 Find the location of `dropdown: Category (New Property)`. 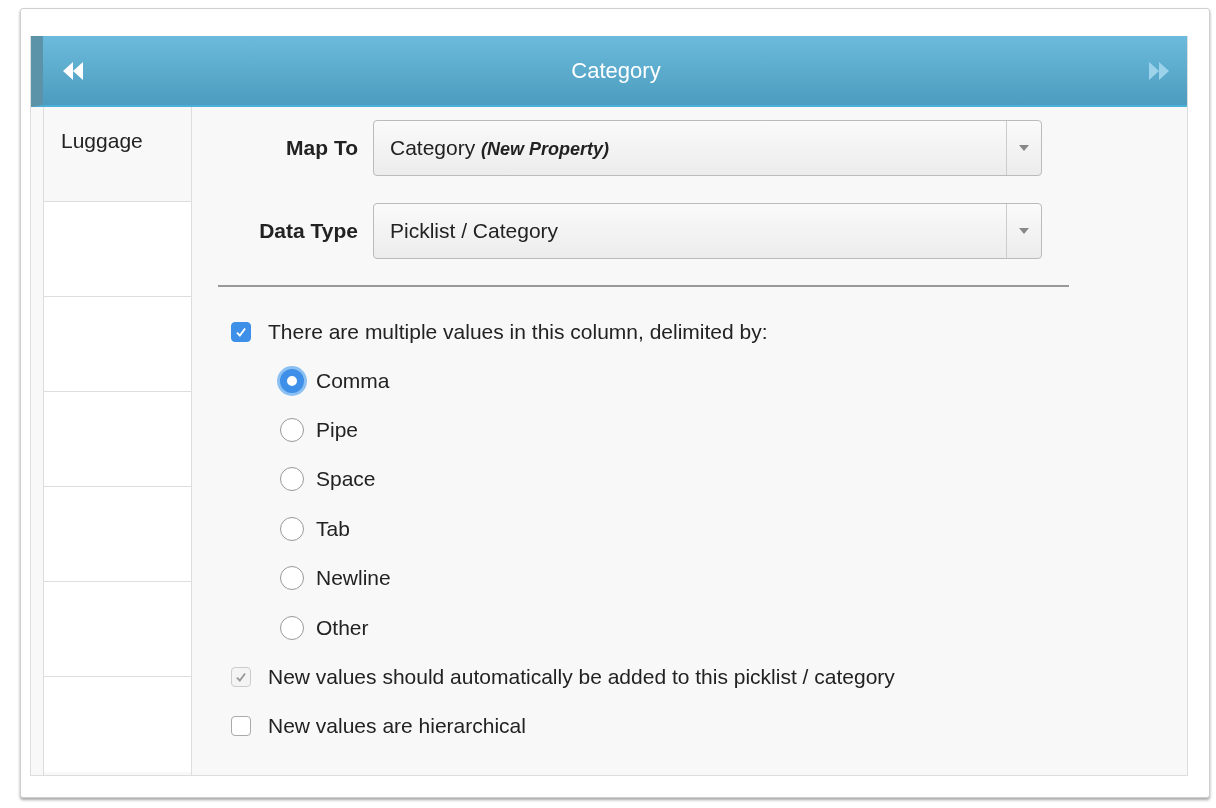

dropdown: Category (New Property) is located at coordinates (707, 148).